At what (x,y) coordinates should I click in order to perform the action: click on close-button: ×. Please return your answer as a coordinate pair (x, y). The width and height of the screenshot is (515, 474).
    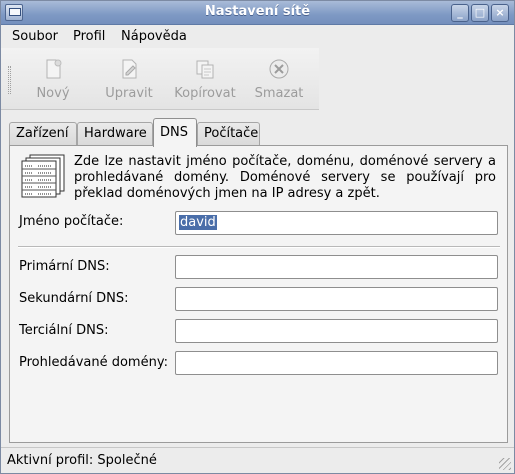
    Looking at the image, I should click on (500, 13).